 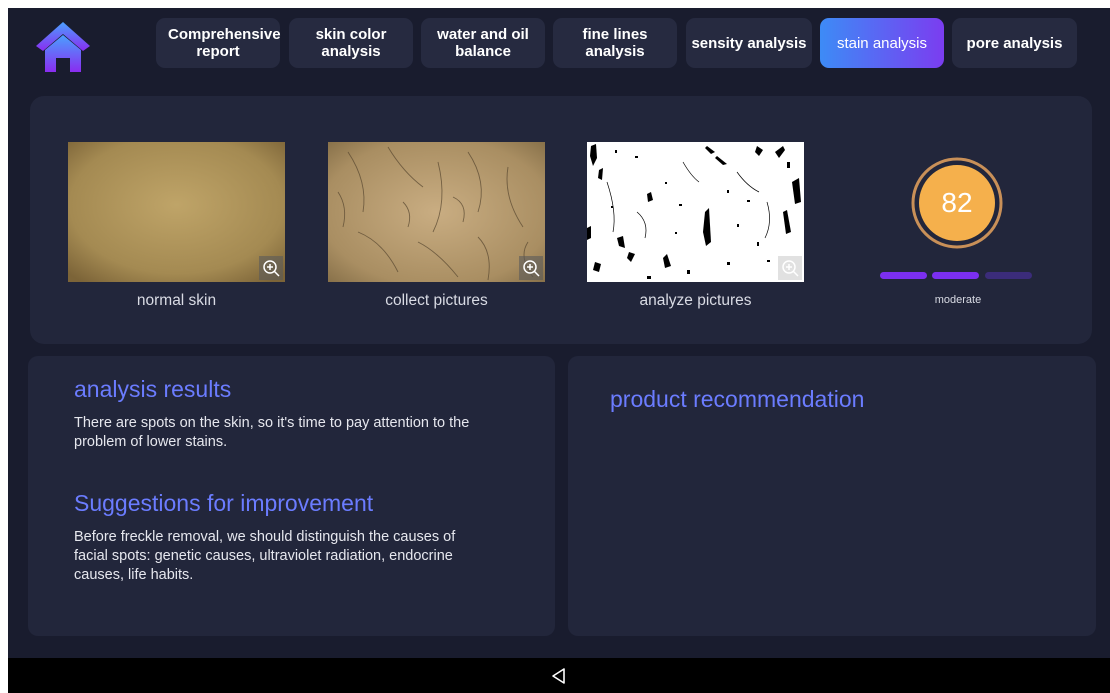 I want to click on home-icon, so click(x=63, y=47).